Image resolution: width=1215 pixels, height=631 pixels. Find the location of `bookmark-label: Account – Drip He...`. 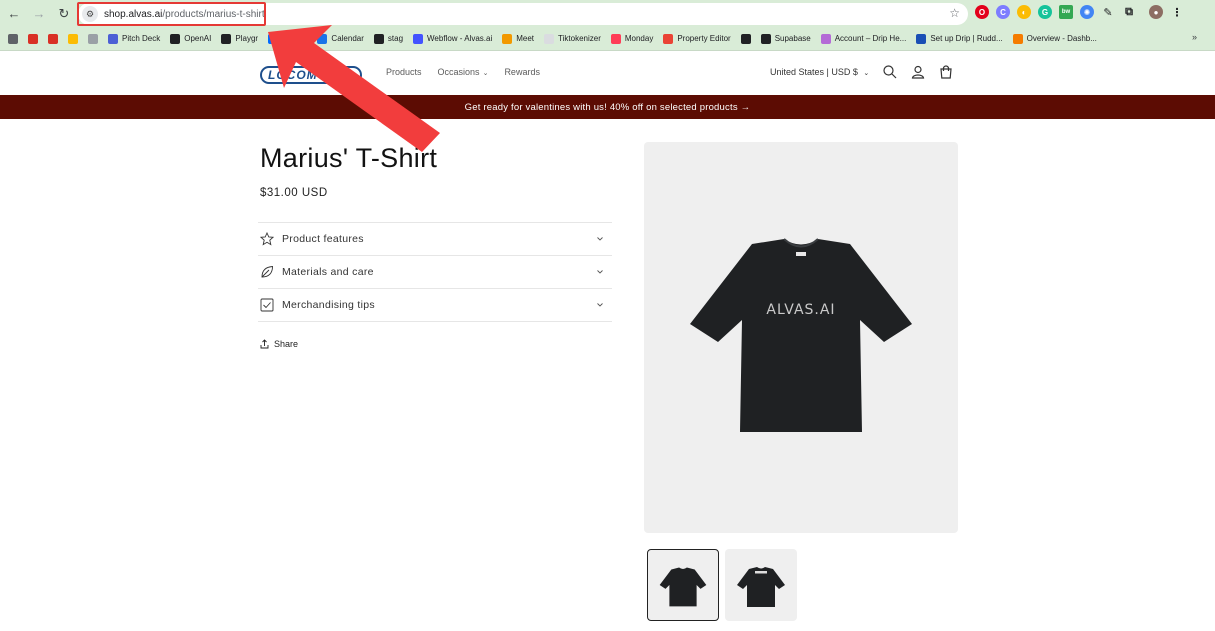

bookmark-label: Account – Drip He... is located at coordinates (870, 38).